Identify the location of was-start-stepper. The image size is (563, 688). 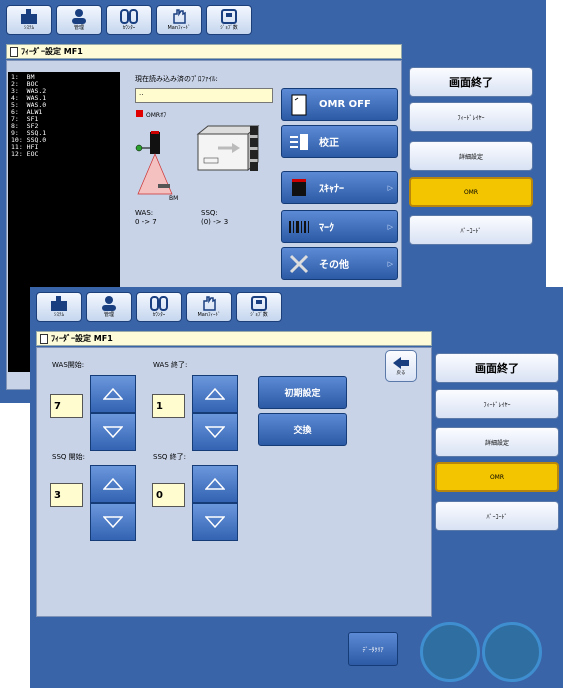
(113, 413).